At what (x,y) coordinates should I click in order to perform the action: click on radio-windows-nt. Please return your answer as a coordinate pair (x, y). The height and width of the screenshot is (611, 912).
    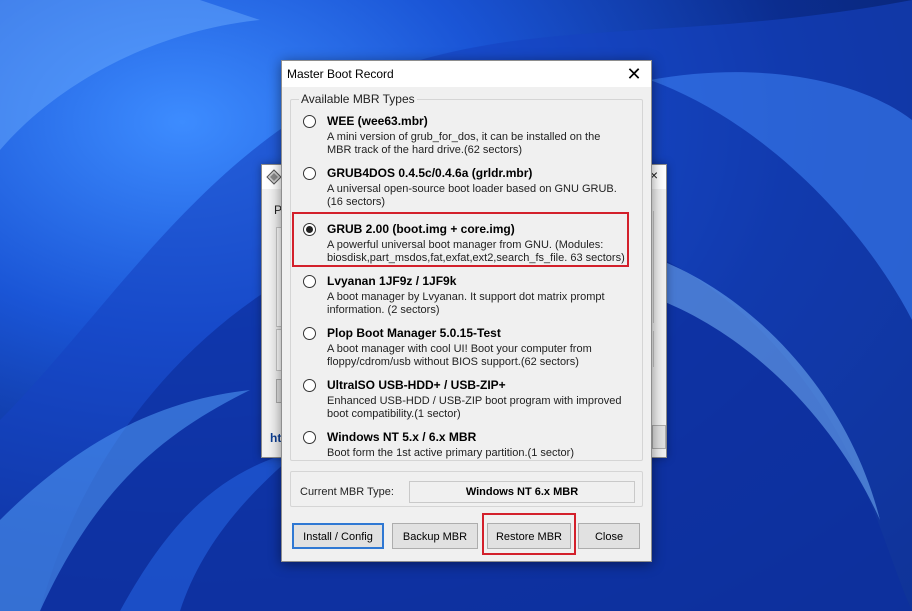
    Looking at the image, I should click on (309, 437).